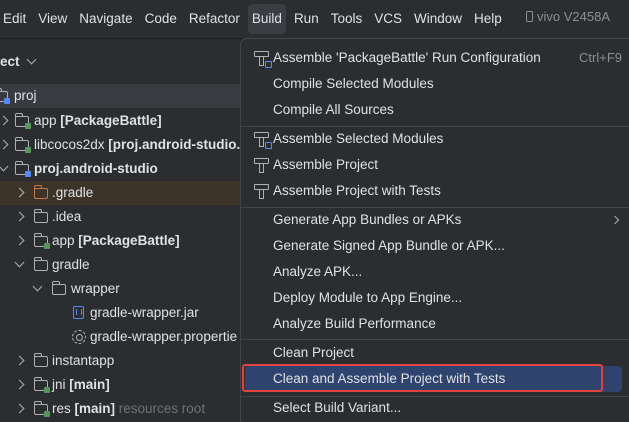 The image size is (629, 422). Describe the element at coordinates (120, 385) in the screenshot. I see `tree-node-jni: jni [main]` at that location.